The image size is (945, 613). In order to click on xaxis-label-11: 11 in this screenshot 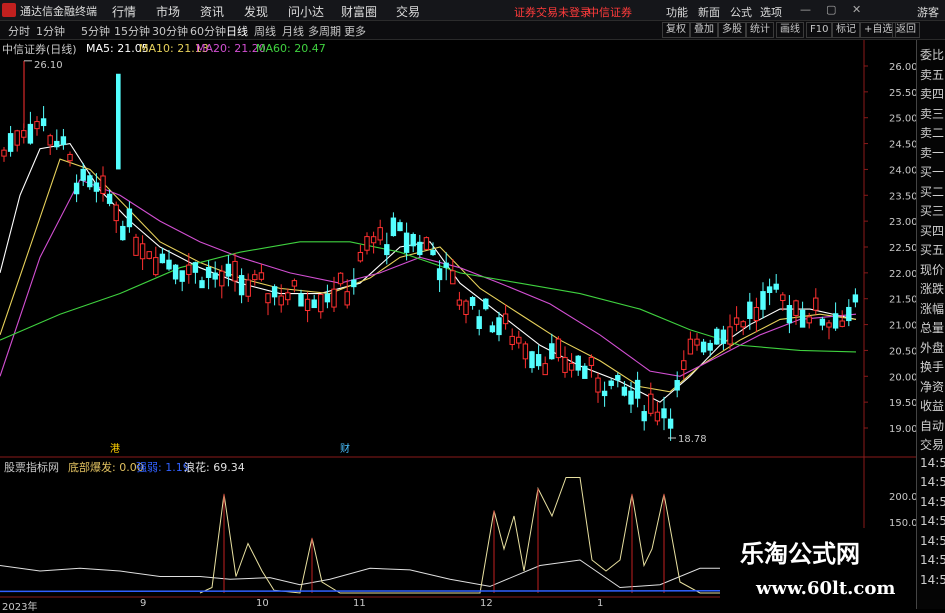, I will do `click(359, 603)`.